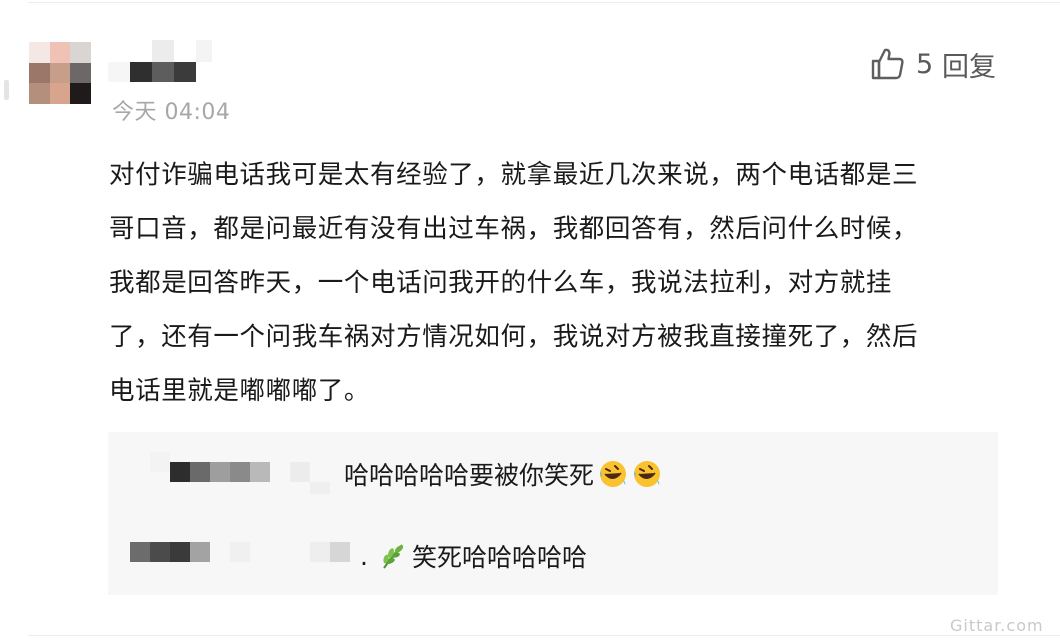 Image resolution: width=1060 pixels, height=644 pixels. Describe the element at coordinates (163, 62) in the screenshot. I see `username-blurred` at that location.